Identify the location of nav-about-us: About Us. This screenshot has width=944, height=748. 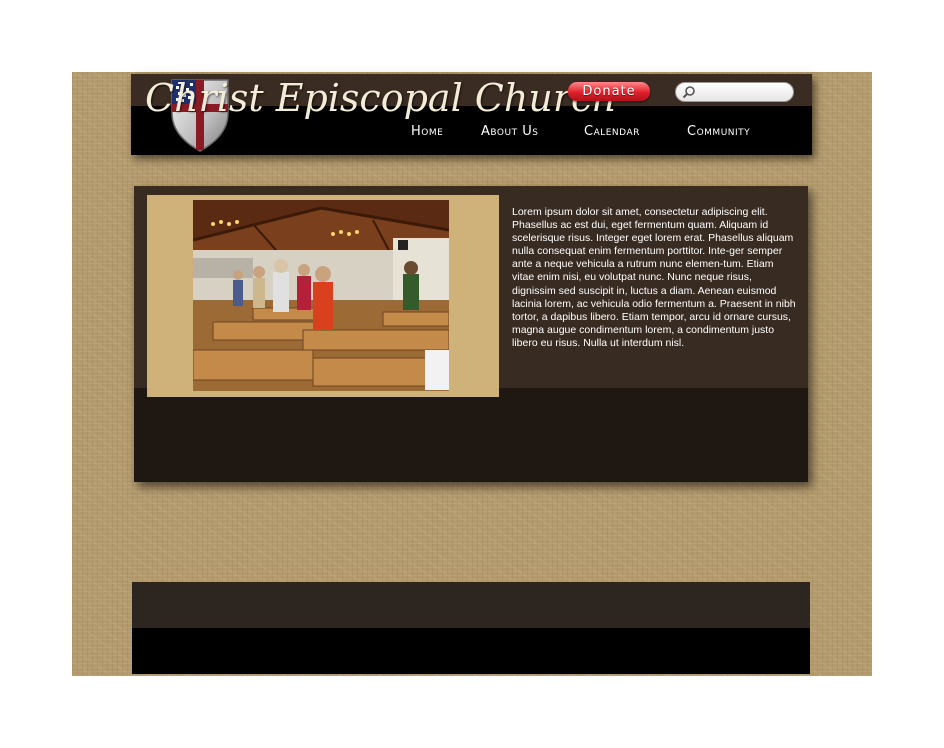
(509, 131).